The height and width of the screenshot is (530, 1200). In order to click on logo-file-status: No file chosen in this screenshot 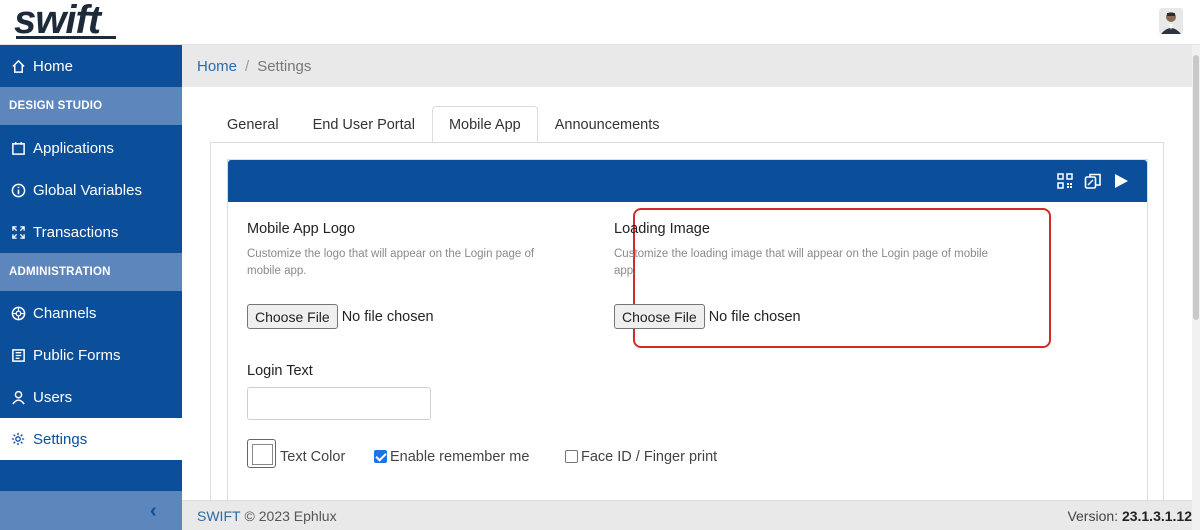, I will do `click(387, 316)`.